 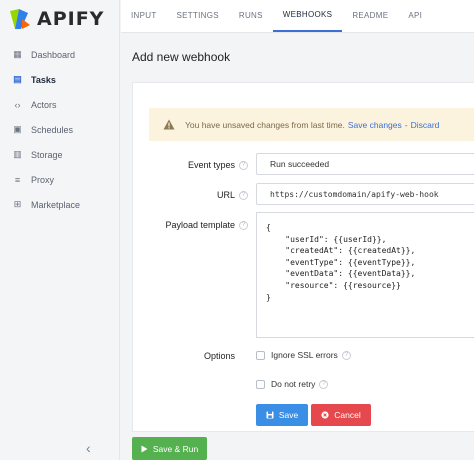 What do you see at coordinates (198, 16) in the screenshot?
I see `tab-settings: SETTINGS` at bounding box center [198, 16].